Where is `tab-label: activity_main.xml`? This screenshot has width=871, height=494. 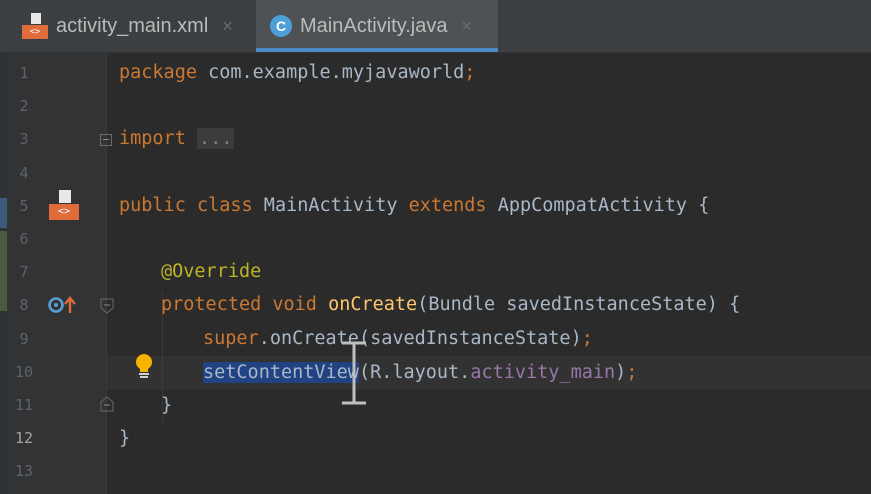
tab-label: activity_main.xml is located at coordinates (132, 25).